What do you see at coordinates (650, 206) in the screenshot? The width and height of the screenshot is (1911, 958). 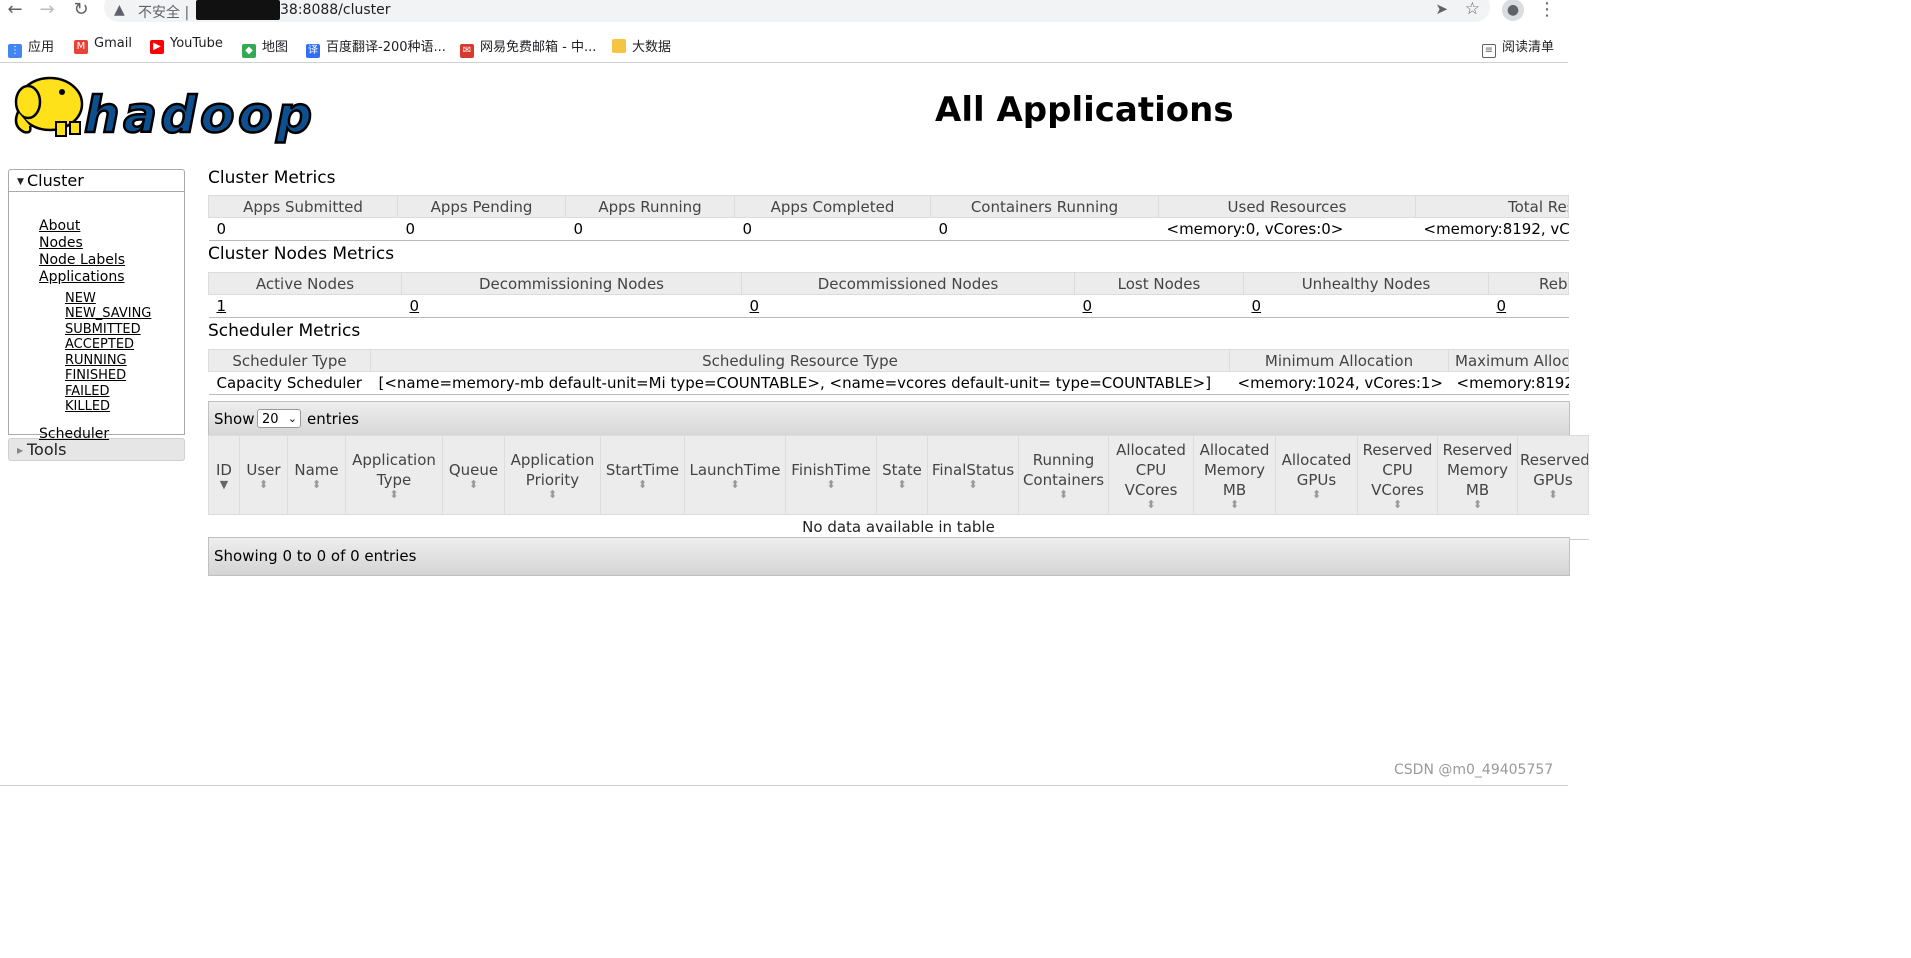 I see `column-header: Apps Running` at bounding box center [650, 206].